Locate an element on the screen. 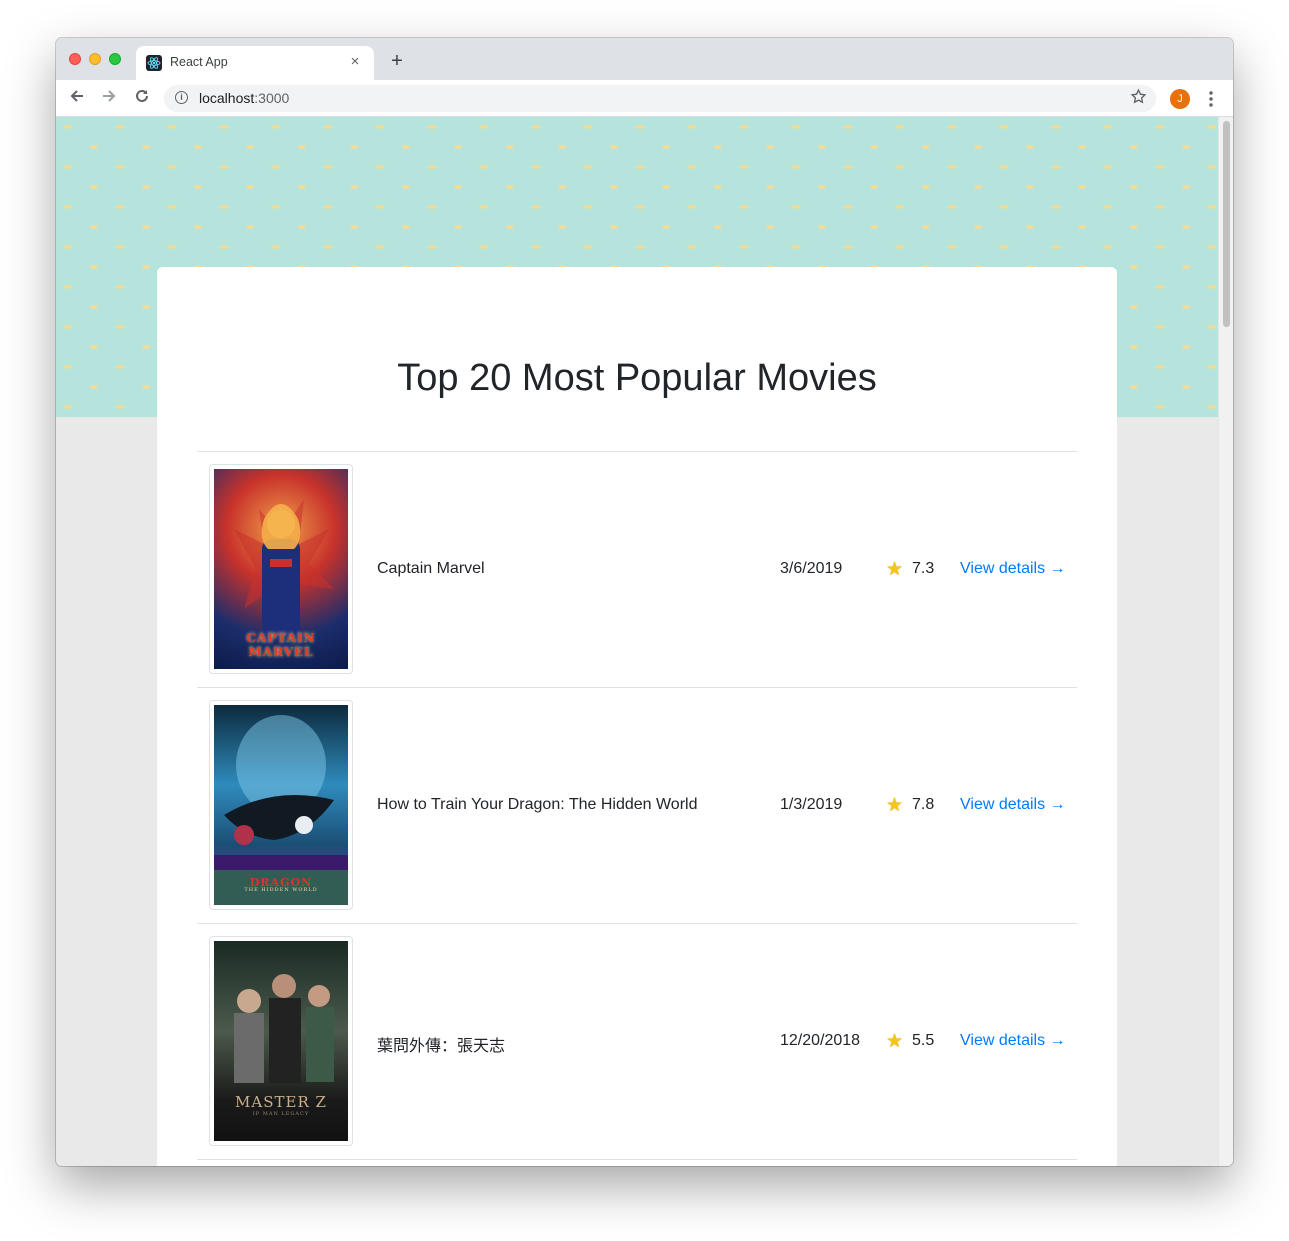 Image resolution: width=1289 pixels, height=1241 pixels. arrow-left-icon is located at coordinates (77, 98).